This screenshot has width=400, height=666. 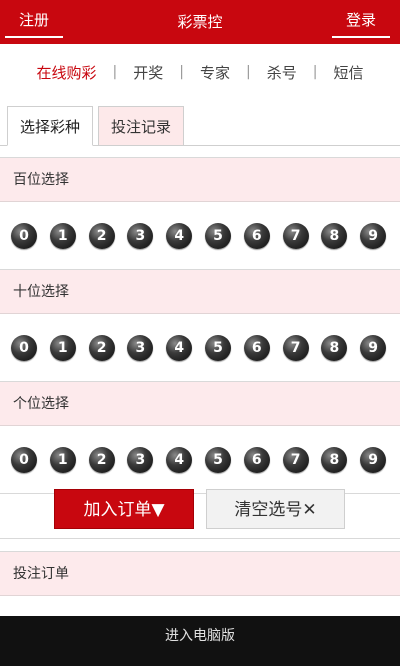 What do you see at coordinates (141, 126) in the screenshot?
I see `tab-bet-records: 投注记录` at bounding box center [141, 126].